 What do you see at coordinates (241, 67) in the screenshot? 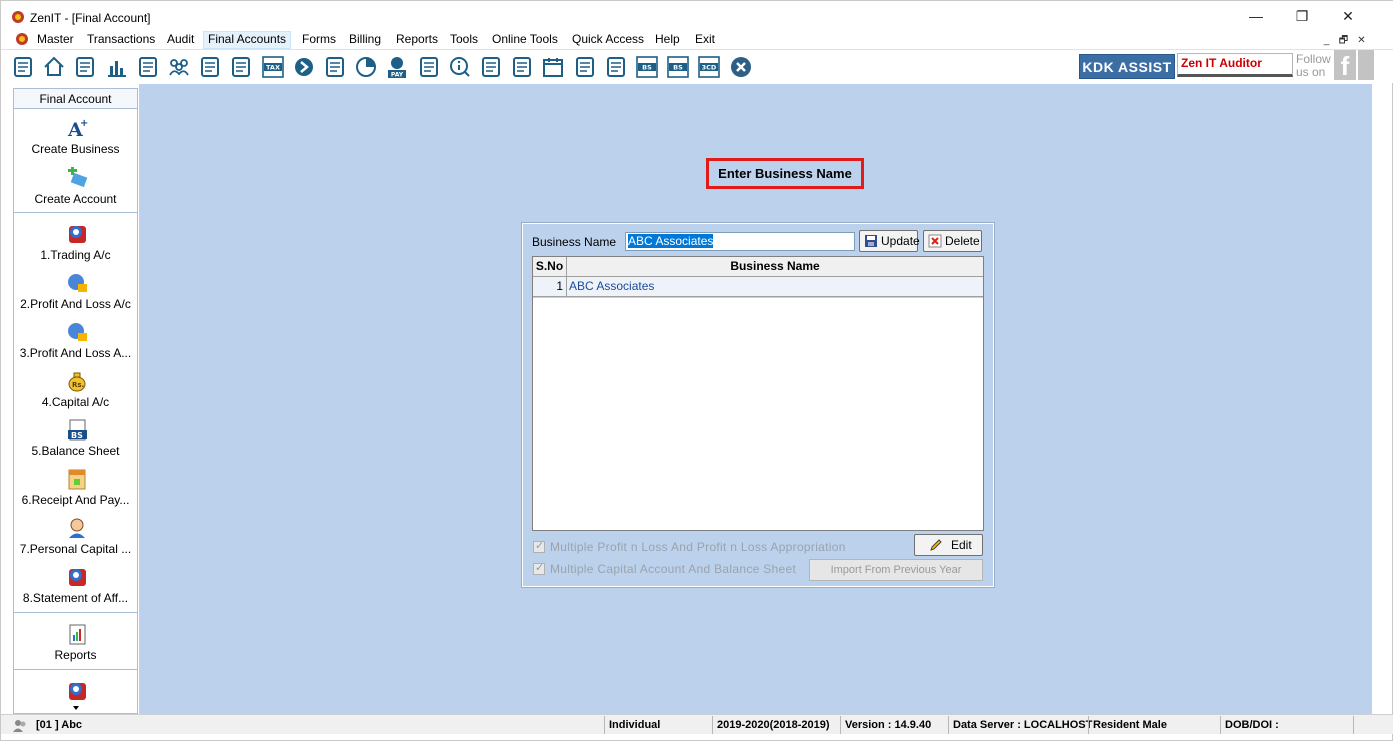
I see `filter-icon` at bounding box center [241, 67].